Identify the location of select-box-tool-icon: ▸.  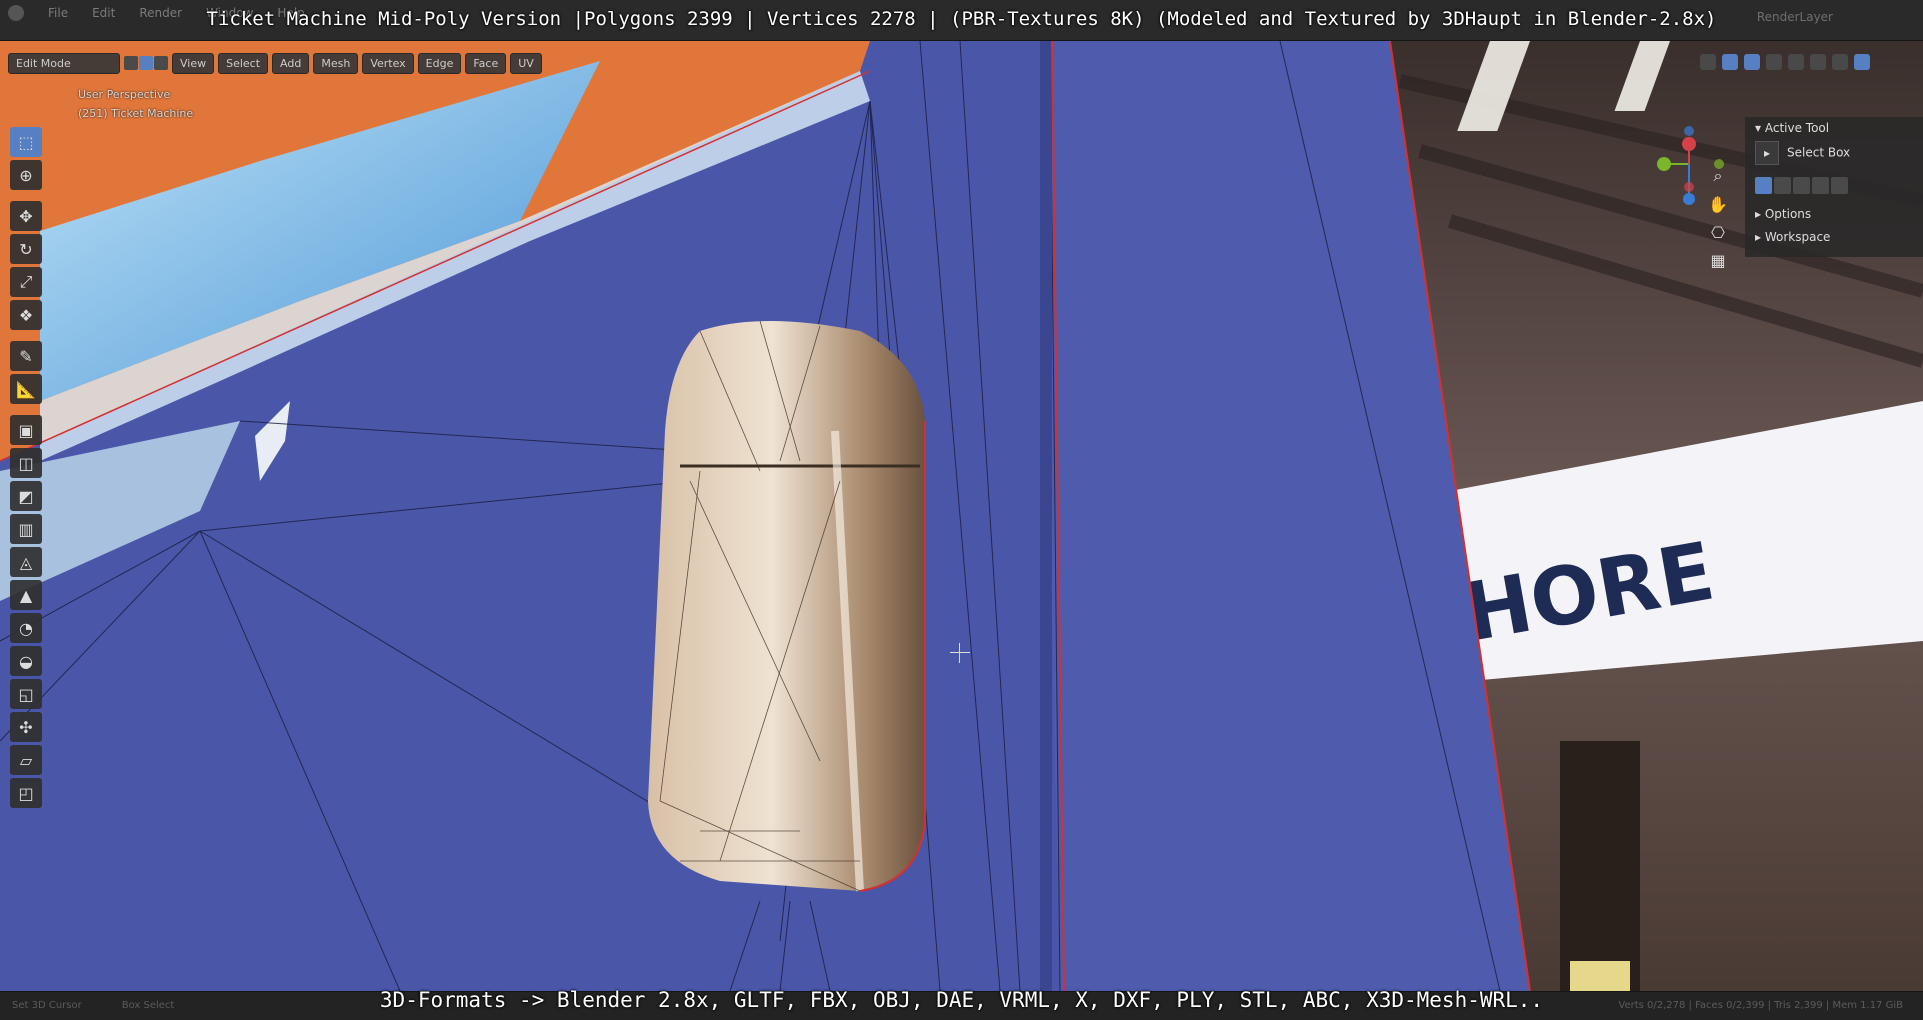
(1767, 153).